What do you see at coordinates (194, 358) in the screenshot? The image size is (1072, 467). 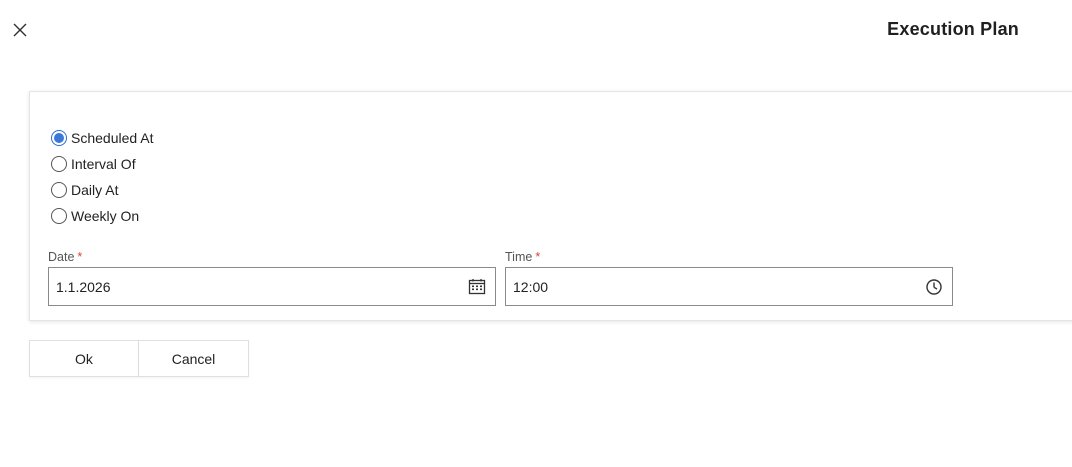 I see `cancel-button: Cancel` at bounding box center [194, 358].